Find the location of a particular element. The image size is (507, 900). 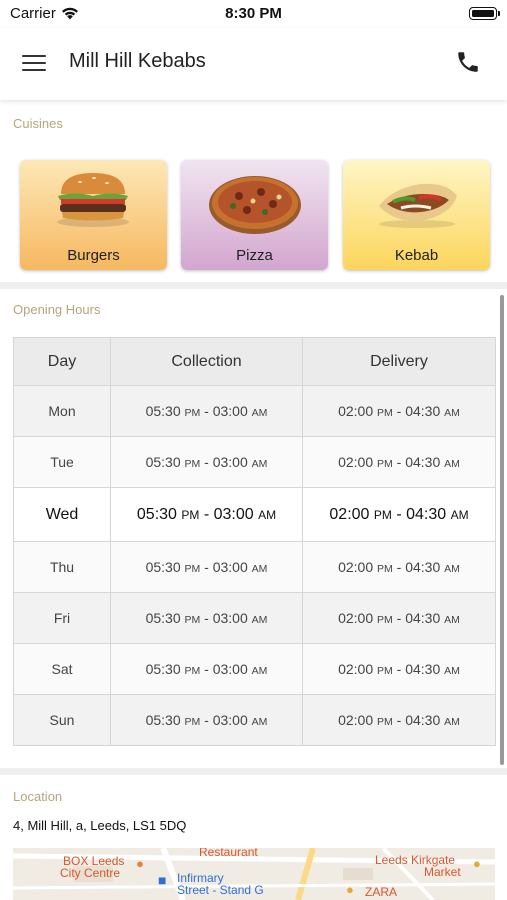

table-header-row: Day Collection Delivery is located at coordinates (254, 361).